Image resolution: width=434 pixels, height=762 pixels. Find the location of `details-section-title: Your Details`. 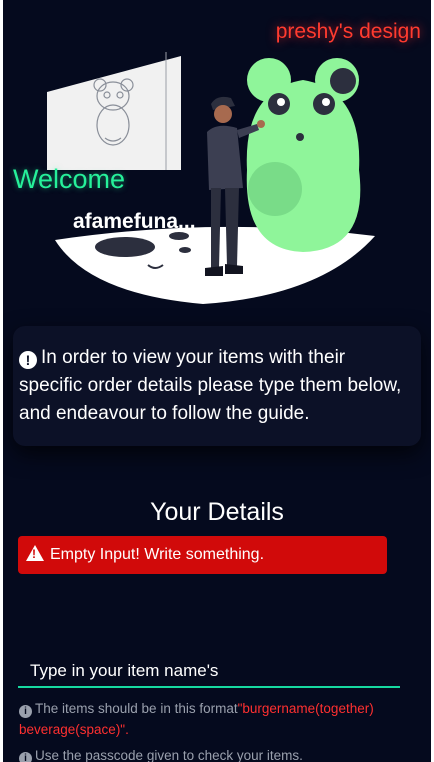

details-section-title: Your Details is located at coordinates (217, 512).